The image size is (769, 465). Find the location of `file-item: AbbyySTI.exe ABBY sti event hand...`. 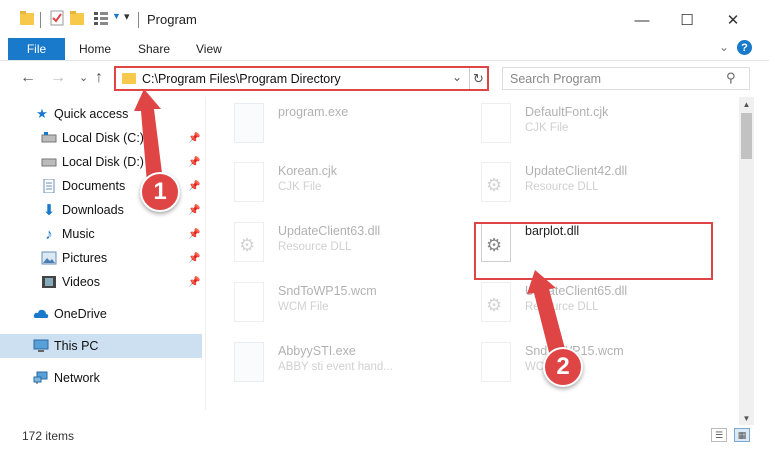

file-item: AbbyySTI.exe ABBY sti event hand... is located at coordinates (354, 368).